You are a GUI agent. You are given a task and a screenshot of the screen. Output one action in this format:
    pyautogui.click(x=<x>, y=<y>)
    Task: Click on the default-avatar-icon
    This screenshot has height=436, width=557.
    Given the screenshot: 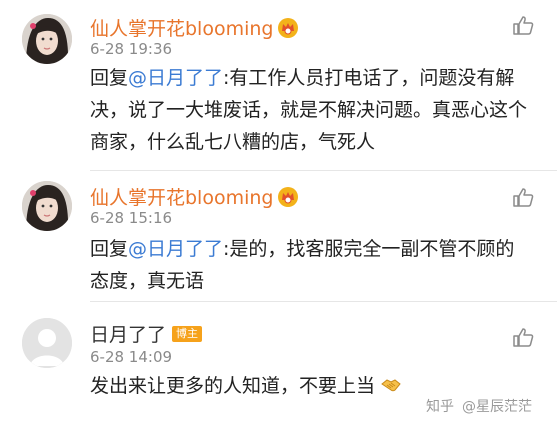 What is the action you would take?
    pyautogui.click(x=47, y=343)
    